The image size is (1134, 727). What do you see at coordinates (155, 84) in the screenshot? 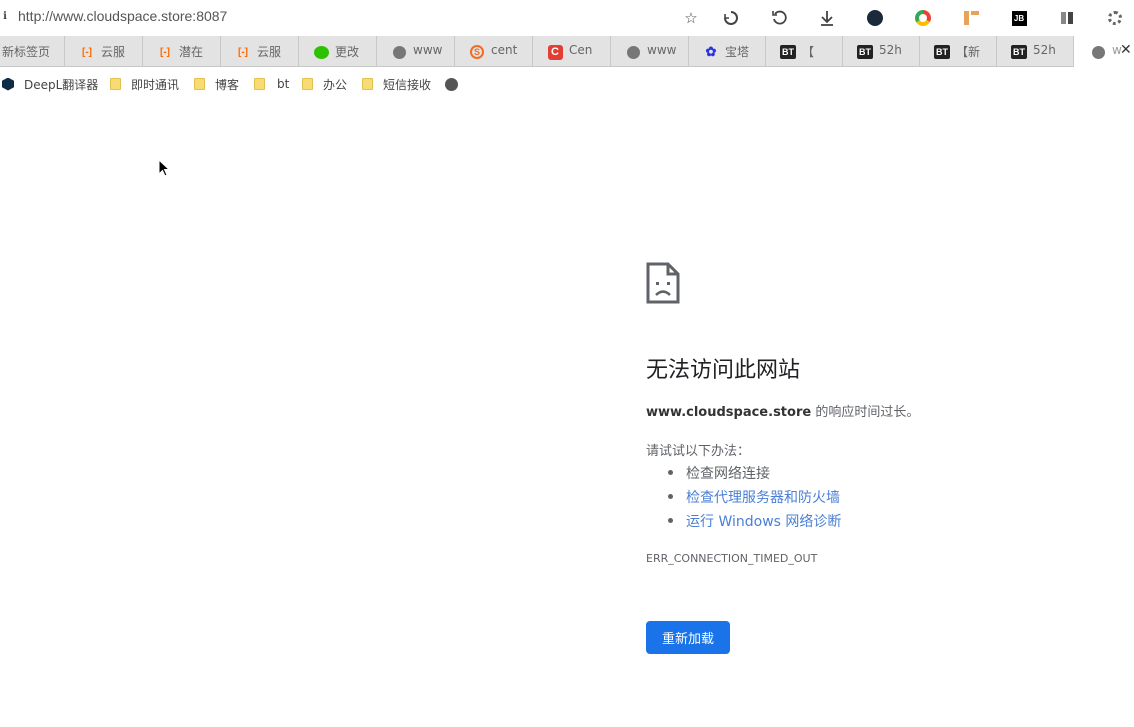
I see `bookmark-label: 即时通讯` at bounding box center [155, 84].